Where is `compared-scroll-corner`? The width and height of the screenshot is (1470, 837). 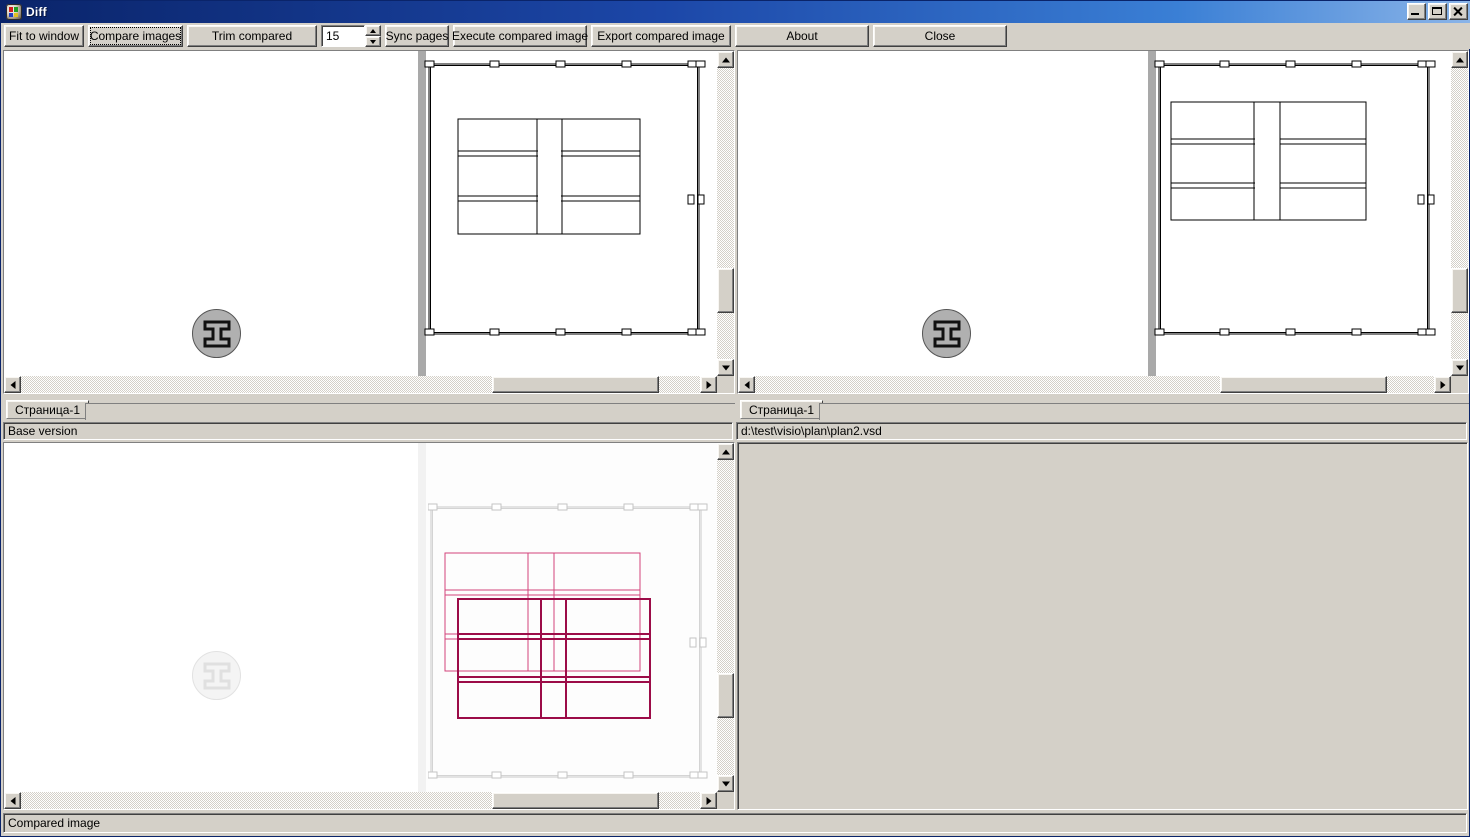
compared-scroll-corner is located at coordinates (725, 800).